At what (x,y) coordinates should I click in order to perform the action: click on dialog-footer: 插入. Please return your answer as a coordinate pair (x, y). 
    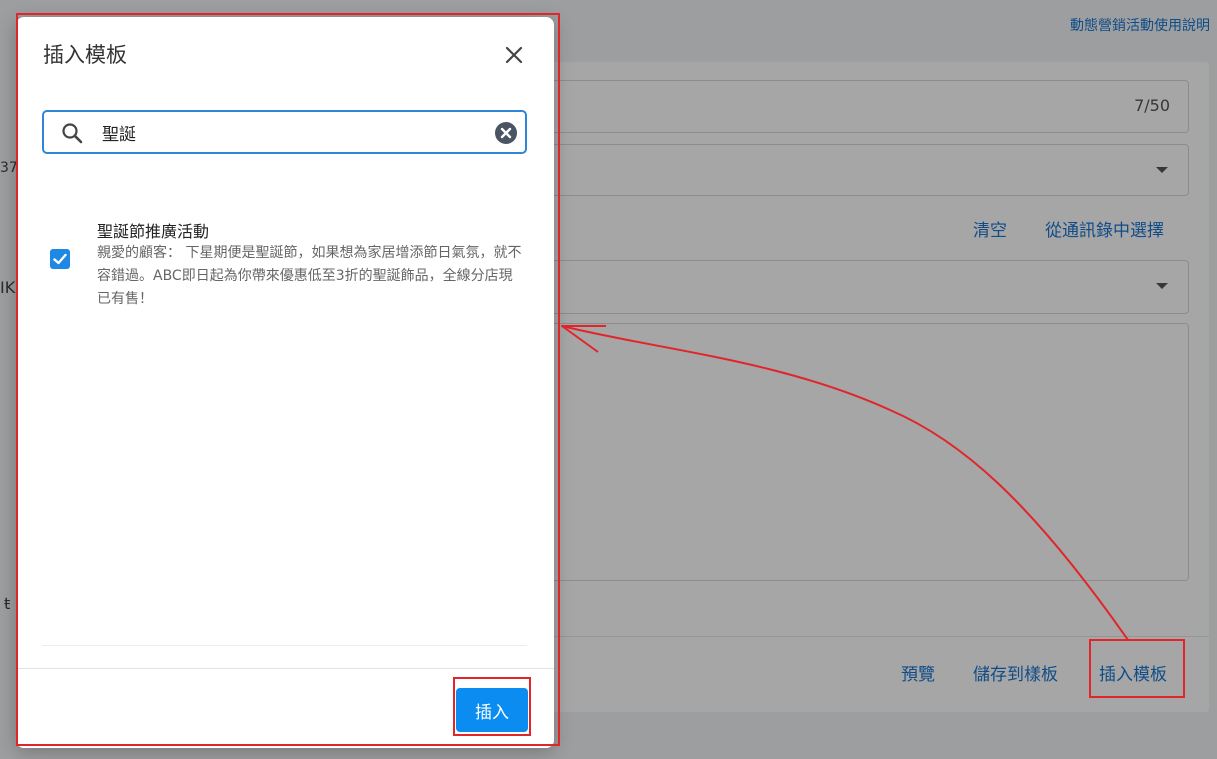
    Looking at the image, I should click on (285, 708).